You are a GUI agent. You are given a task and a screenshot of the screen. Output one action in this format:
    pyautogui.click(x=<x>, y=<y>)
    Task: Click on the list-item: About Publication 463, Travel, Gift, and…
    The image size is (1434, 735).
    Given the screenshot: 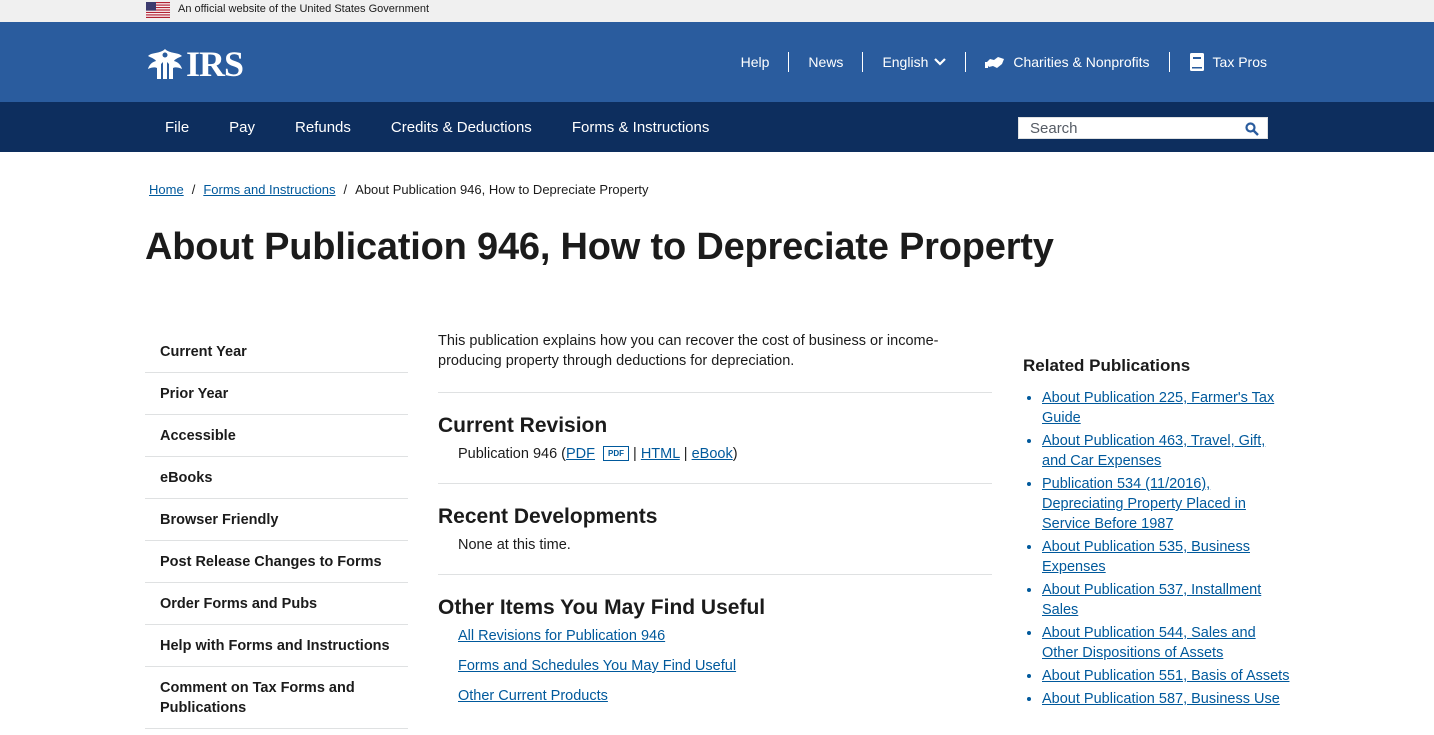 What is the action you would take?
    pyautogui.click(x=1167, y=451)
    